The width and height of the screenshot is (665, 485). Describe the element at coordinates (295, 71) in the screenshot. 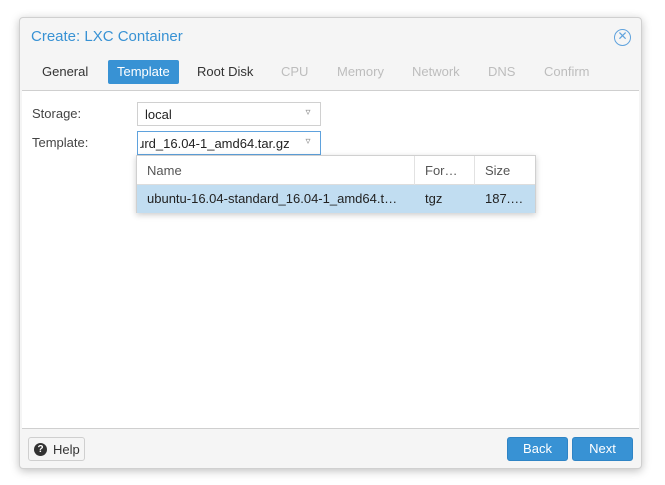

I see `tab-cpu: CPU` at that location.